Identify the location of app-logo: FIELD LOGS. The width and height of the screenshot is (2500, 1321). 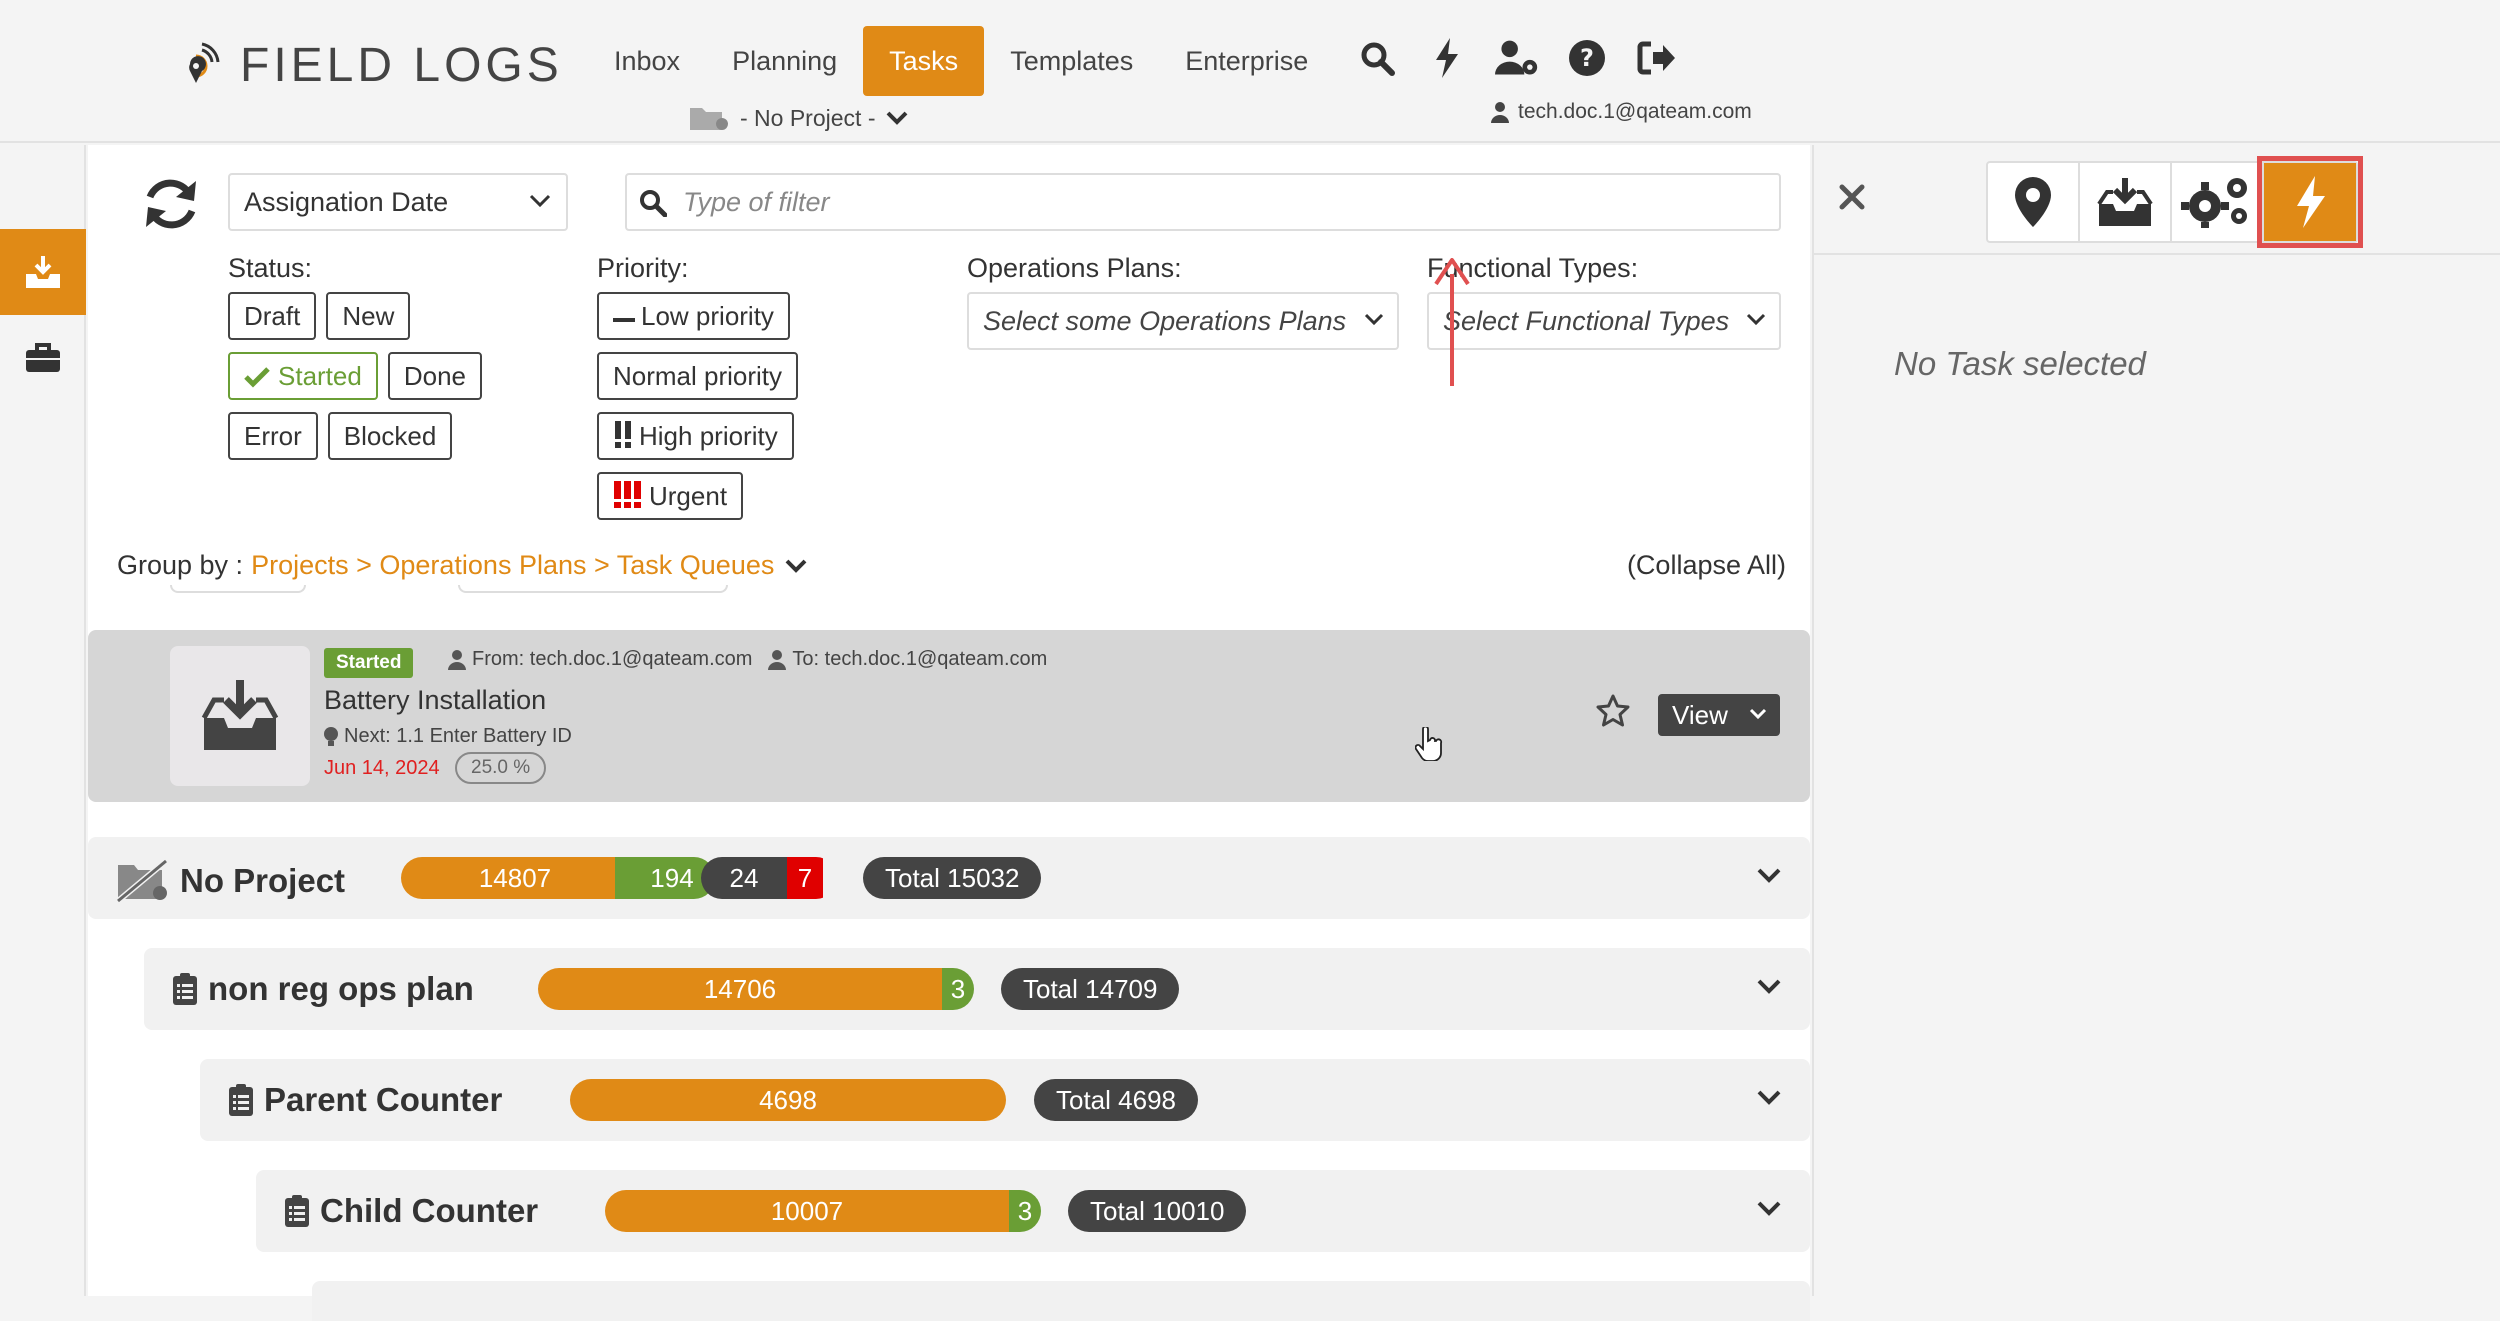
(372, 65).